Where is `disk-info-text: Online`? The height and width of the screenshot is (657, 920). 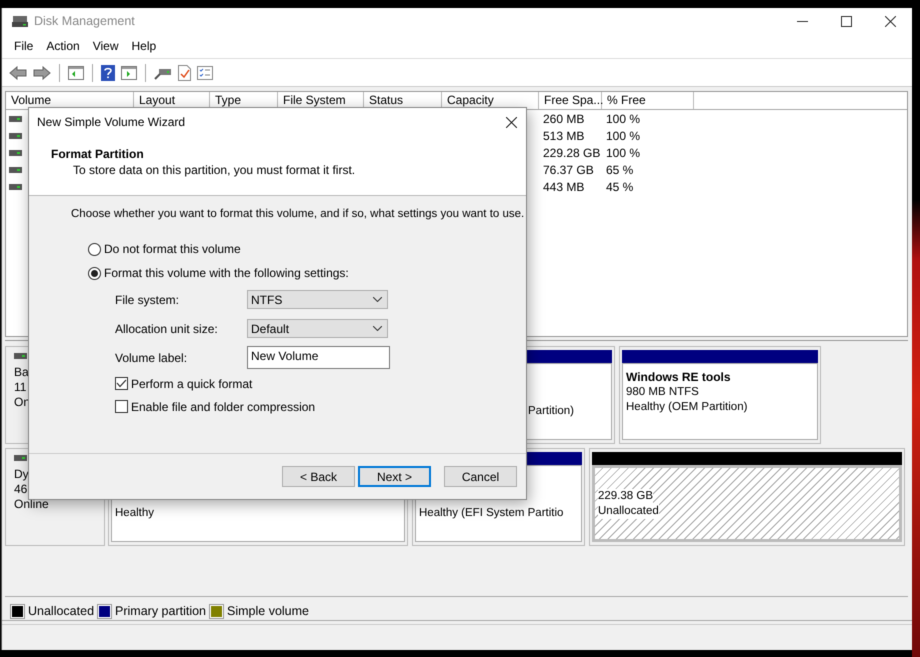
disk-info-text: Online is located at coordinates (32, 504).